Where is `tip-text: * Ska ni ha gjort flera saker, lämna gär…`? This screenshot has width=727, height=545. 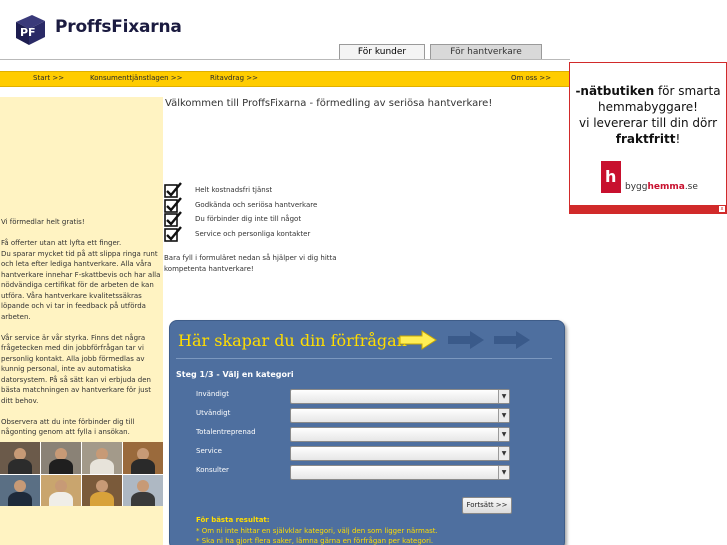 tip-text: * Ska ni ha gjort flera saker, lämna gär… is located at coordinates (315, 541).